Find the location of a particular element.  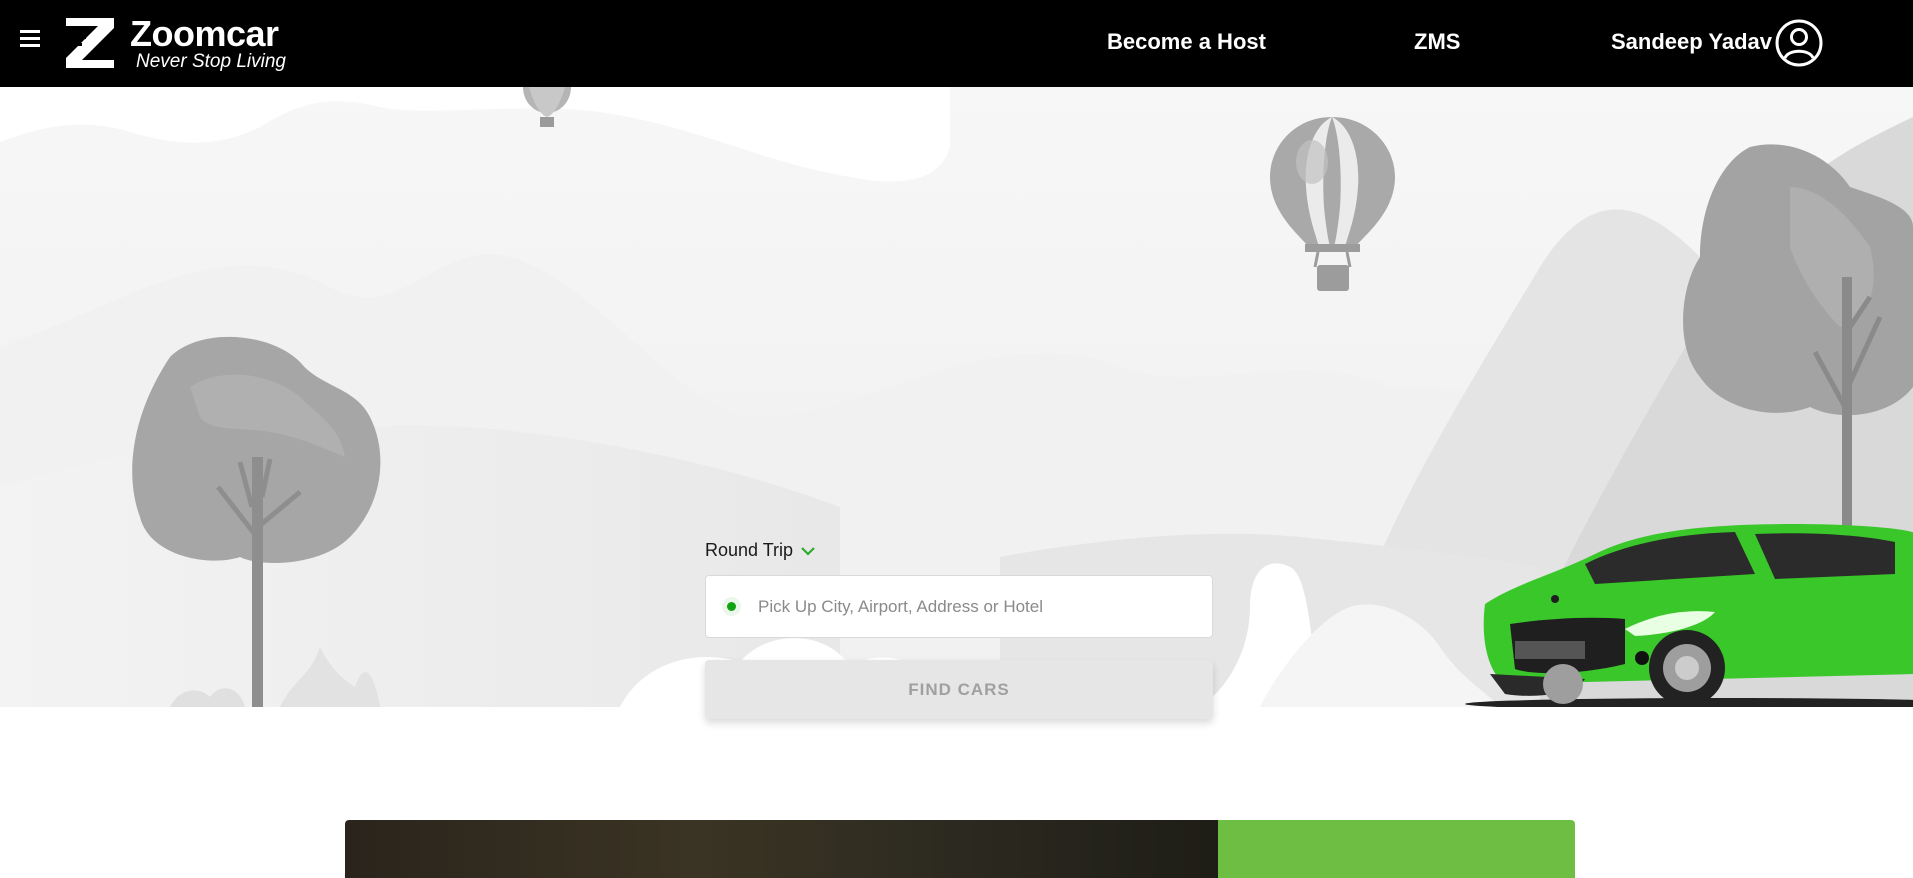

promo-banner-image is located at coordinates (781, 849).